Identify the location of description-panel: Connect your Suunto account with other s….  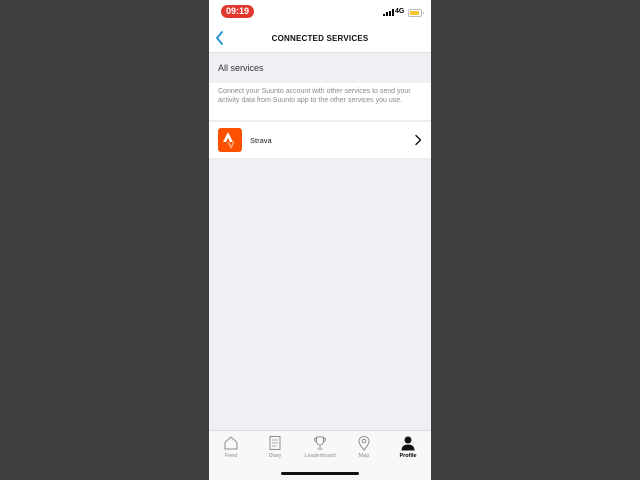
(320, 101).